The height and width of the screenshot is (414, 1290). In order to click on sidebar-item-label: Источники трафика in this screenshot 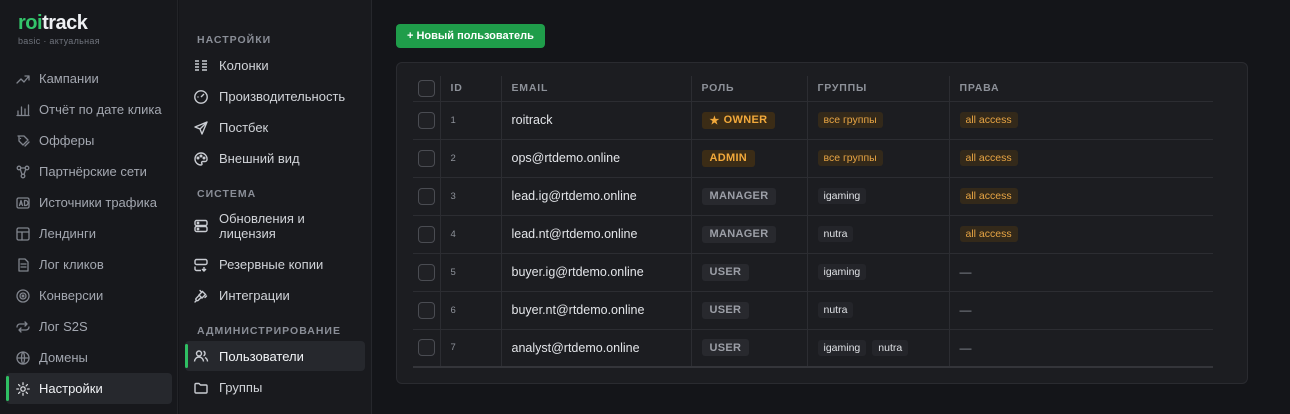, I will do `click(98, 202)`.